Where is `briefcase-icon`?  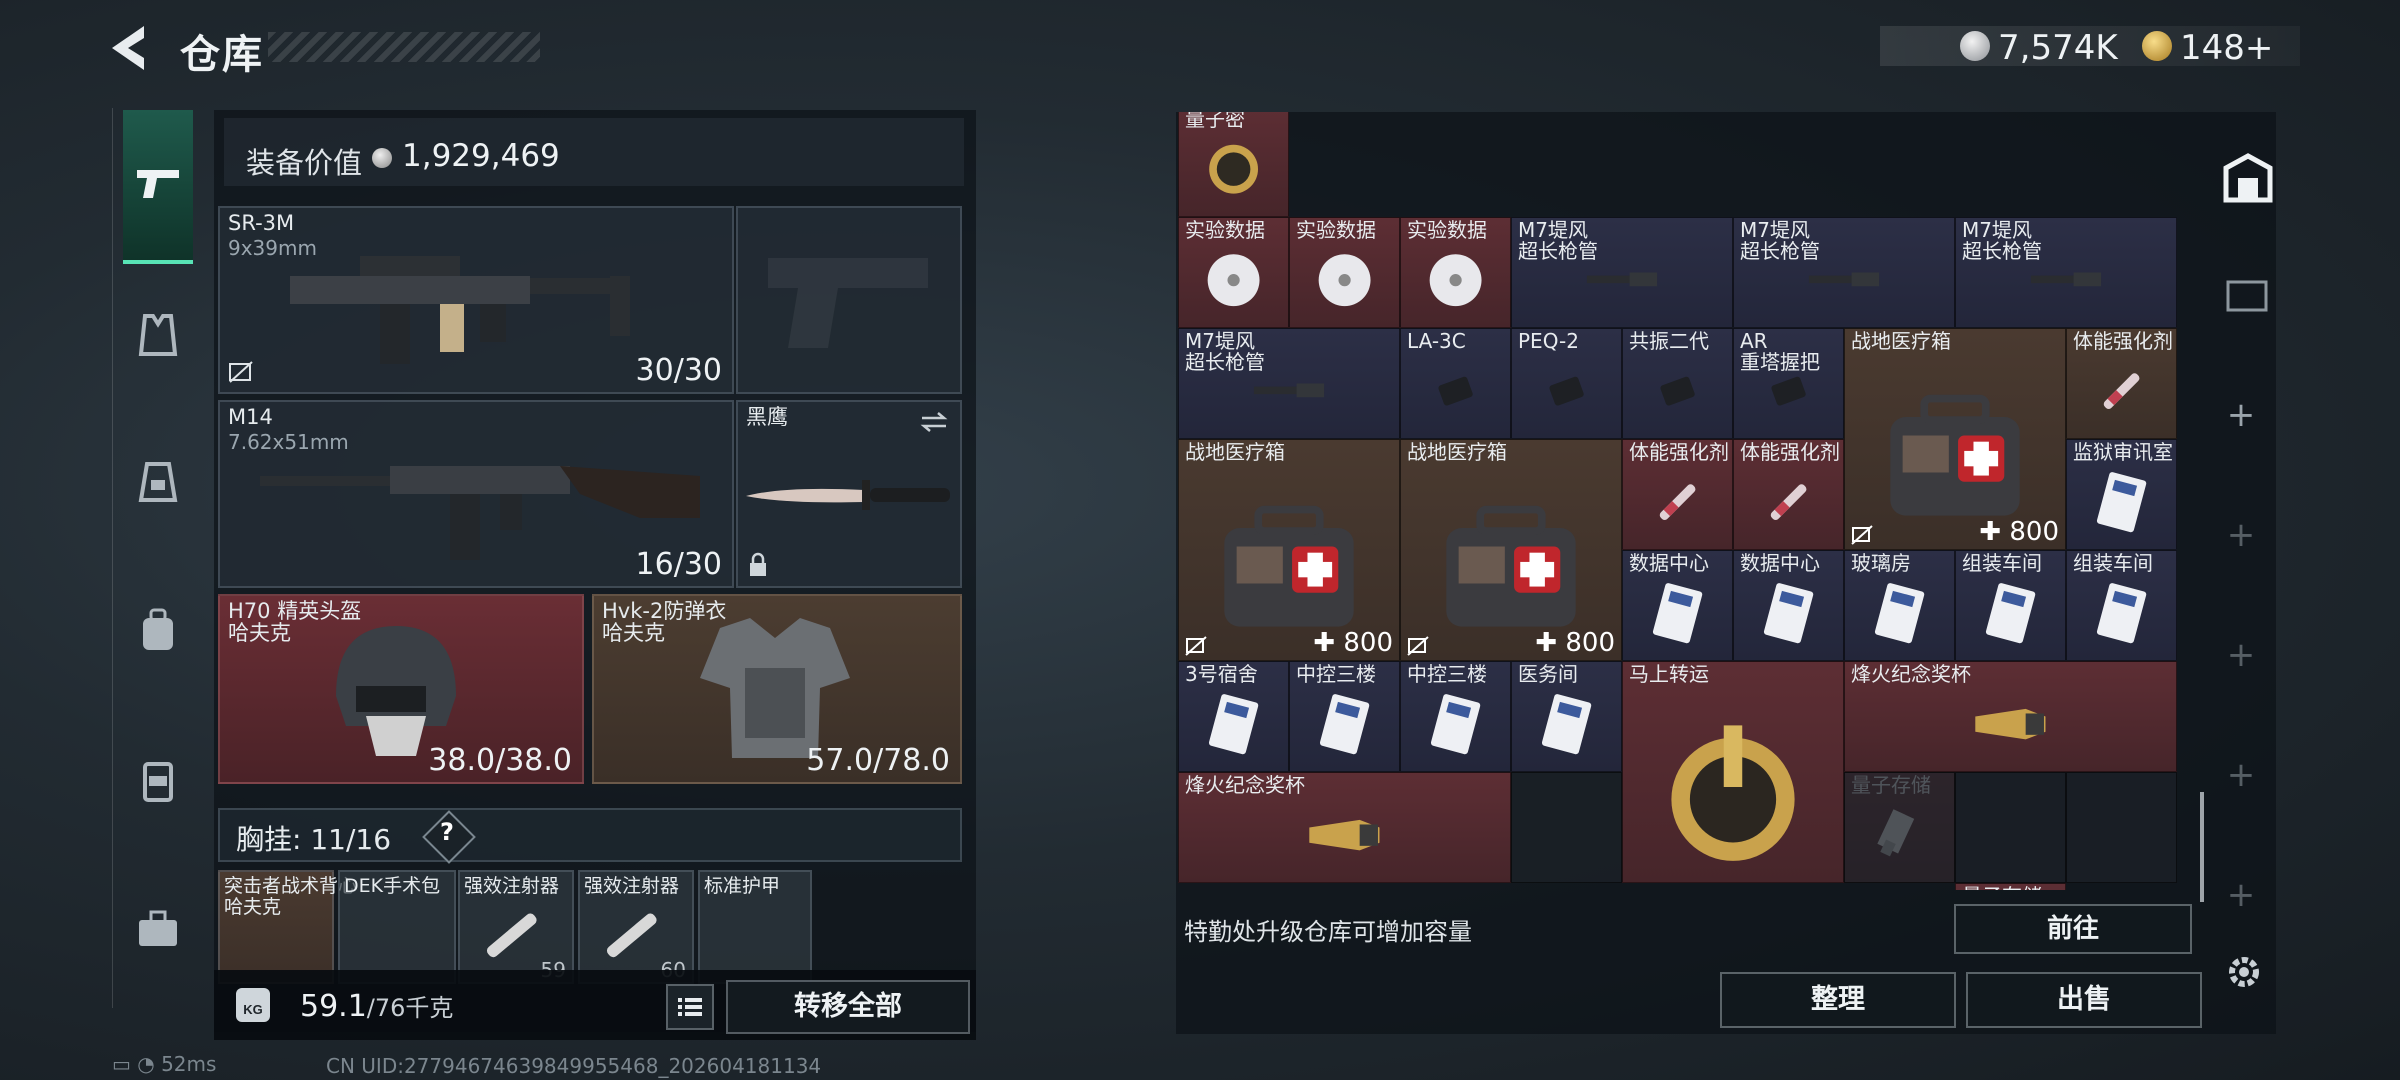
briefcase-icon is located at coordinates (158, 931).